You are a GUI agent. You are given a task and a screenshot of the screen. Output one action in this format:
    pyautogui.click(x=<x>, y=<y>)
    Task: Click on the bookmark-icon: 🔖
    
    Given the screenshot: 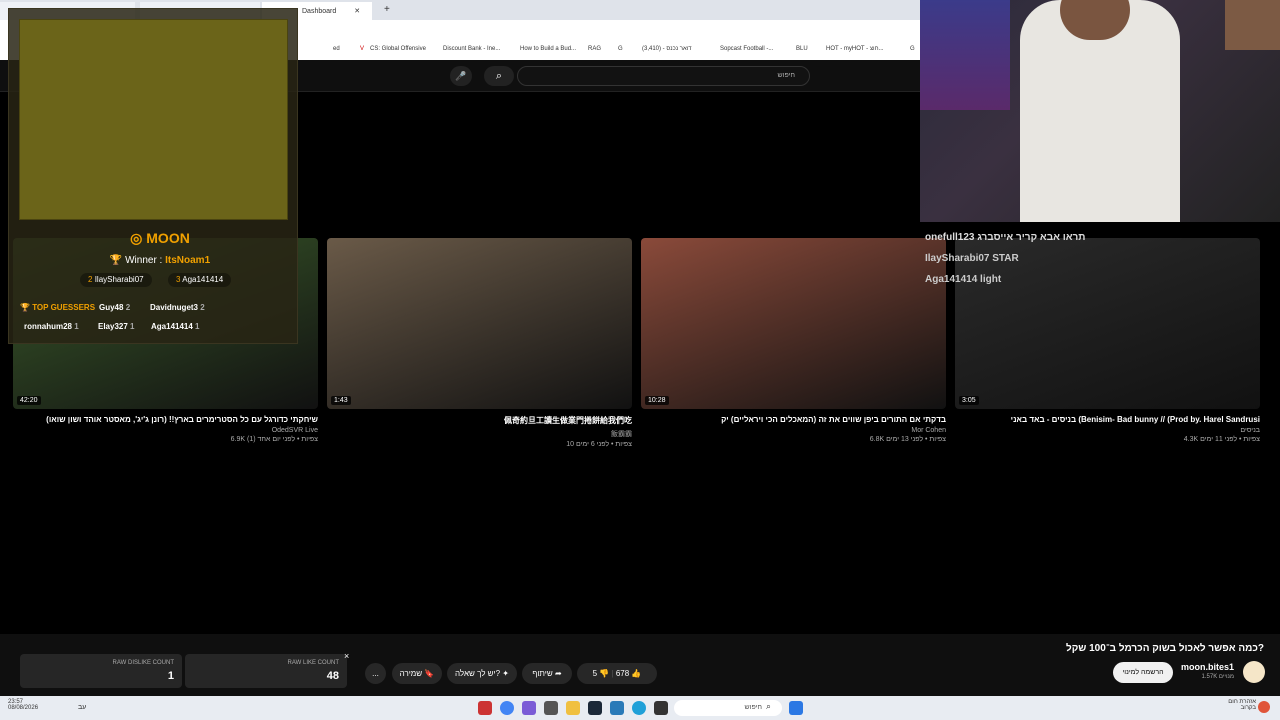 What is the action you would take?
    pyautogui.click(x=429, y=673)
    